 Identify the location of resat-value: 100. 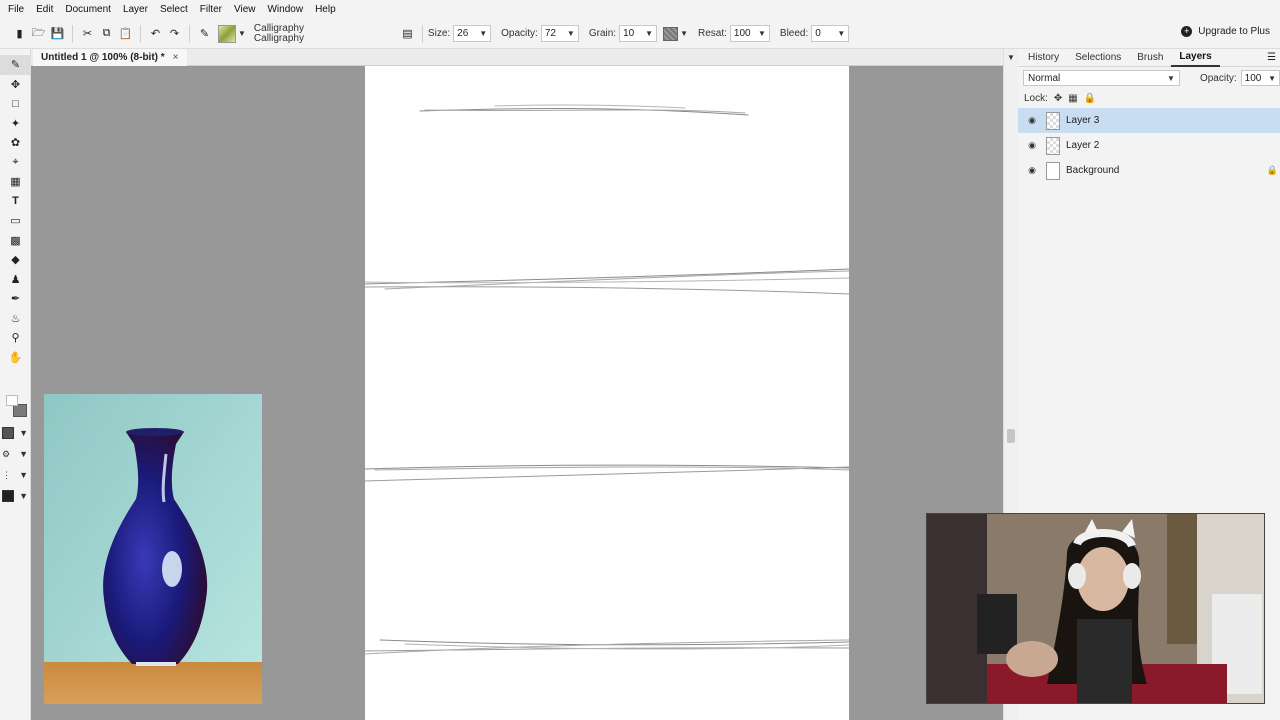
(742, 33).